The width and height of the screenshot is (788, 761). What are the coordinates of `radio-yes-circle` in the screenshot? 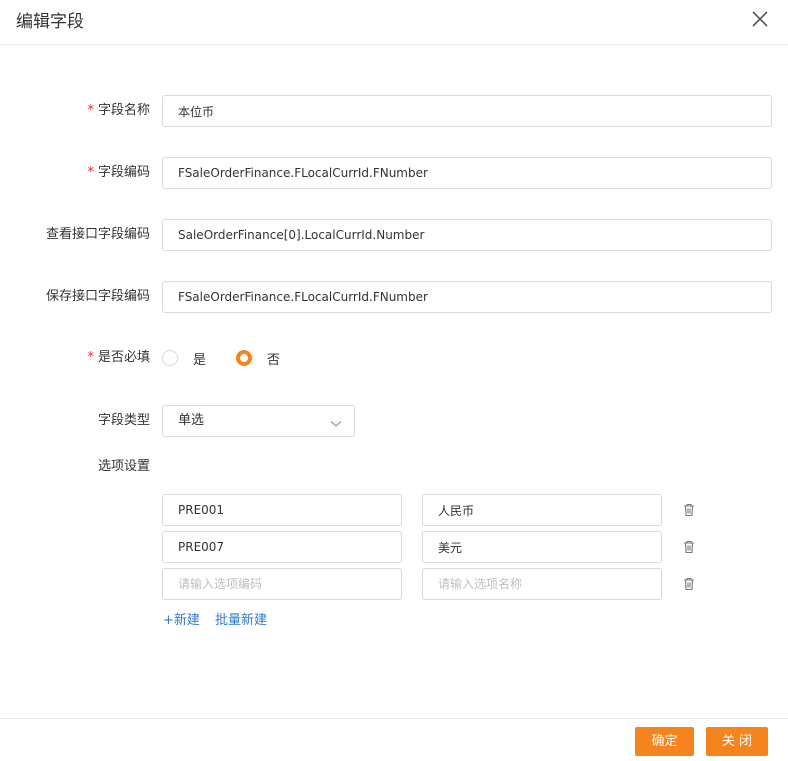 It's located at (170, 358).